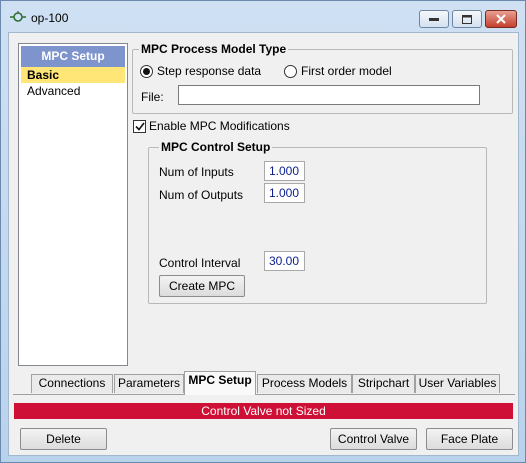  Describe the element at coordinates (457, 383) in the screenshot. I see `tab-user-variables: User Variables` at that location.